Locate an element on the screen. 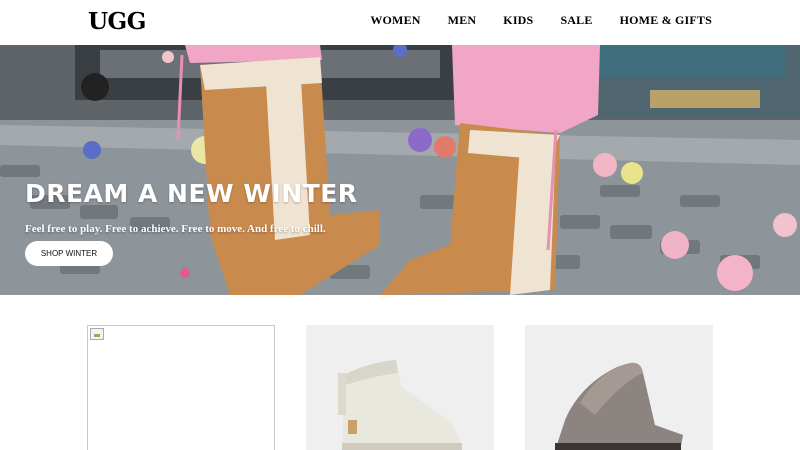  main-nav: WOMEN MEN KIDS SALE HOME & GIFTS is located at coordinates (541, 20).